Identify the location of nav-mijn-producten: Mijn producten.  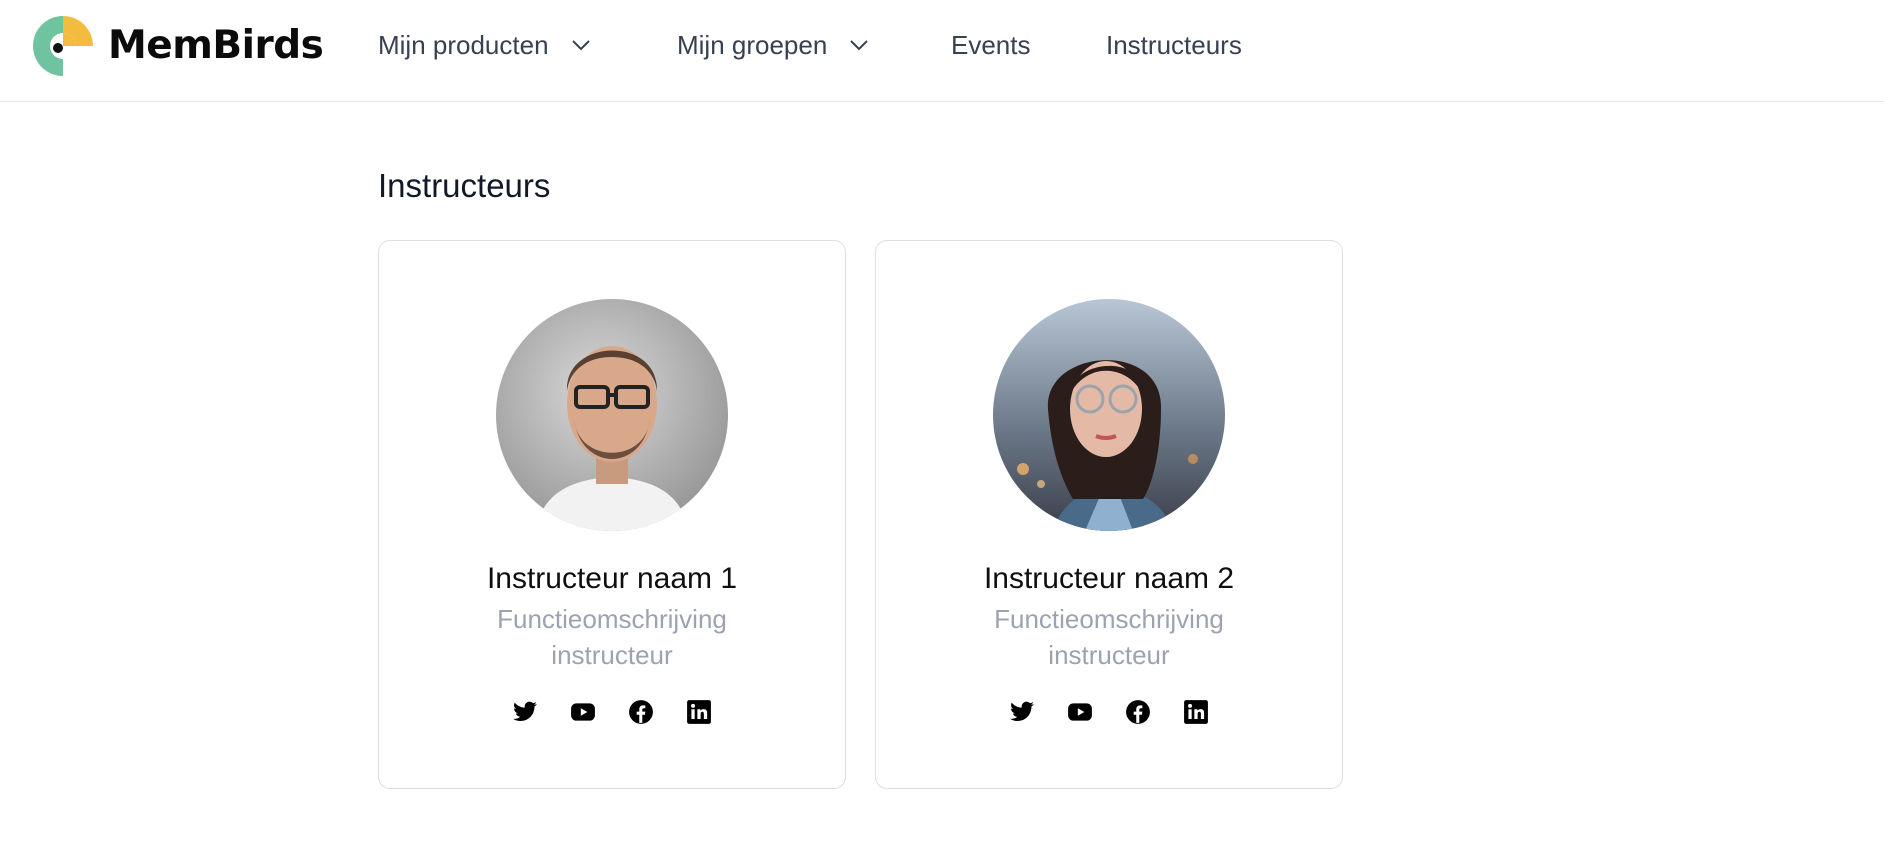
(484, 45).